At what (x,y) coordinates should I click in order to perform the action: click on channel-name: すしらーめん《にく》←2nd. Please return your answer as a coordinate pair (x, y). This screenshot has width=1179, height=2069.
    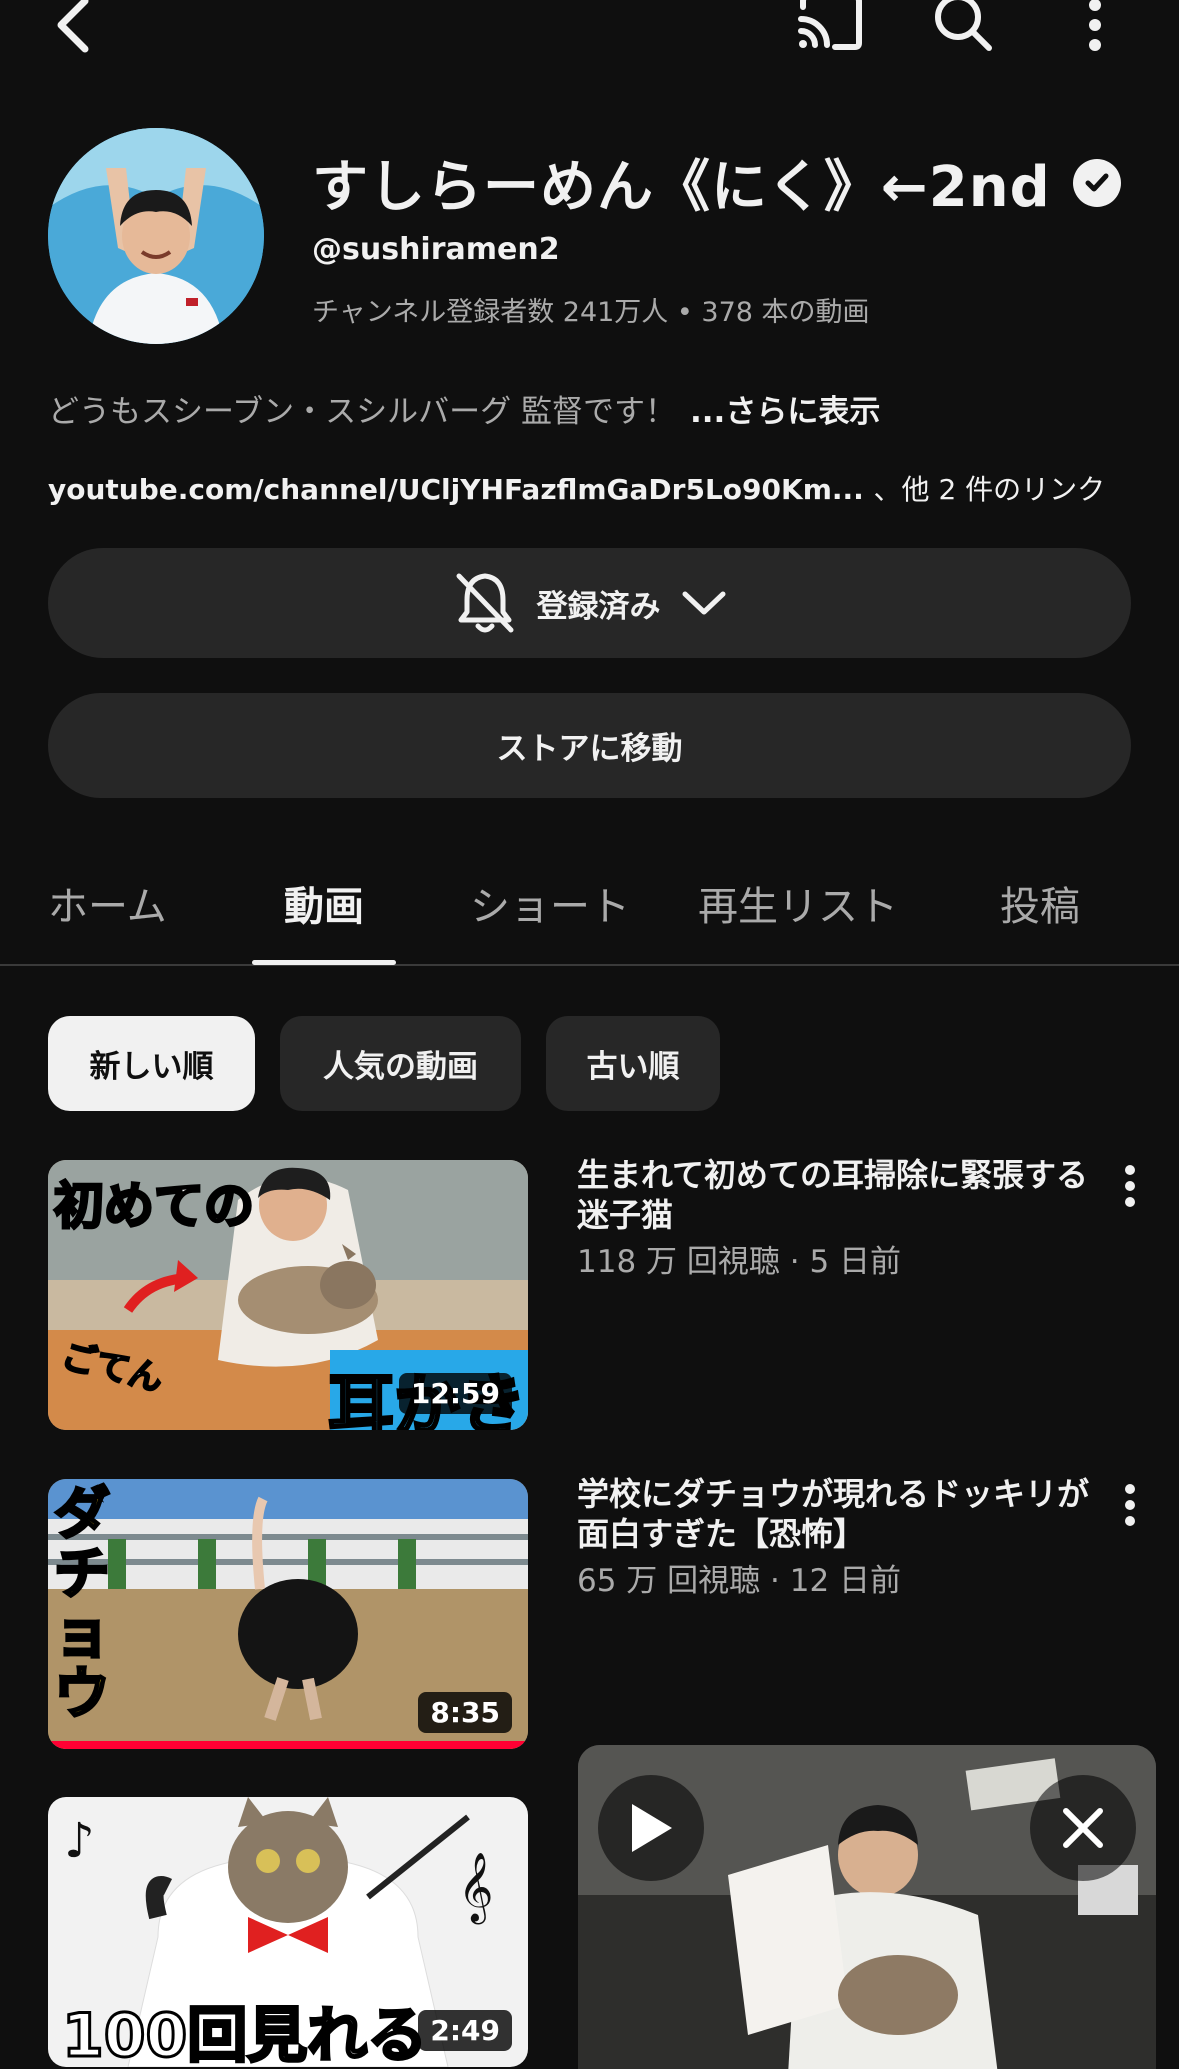
    Looking at the image, I should click on (716, 182).